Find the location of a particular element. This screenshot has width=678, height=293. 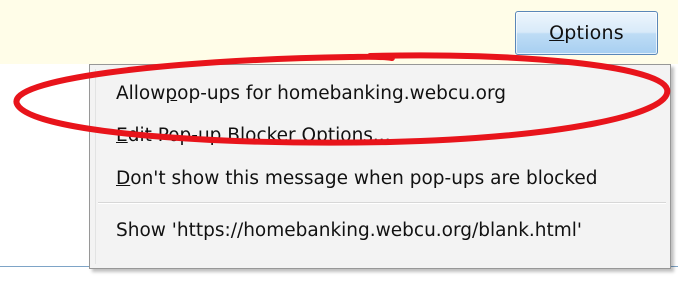

menu-item-allow-popups: Allow p op-ups for homebanking.webcu.org is located at coordinates (311, 93).